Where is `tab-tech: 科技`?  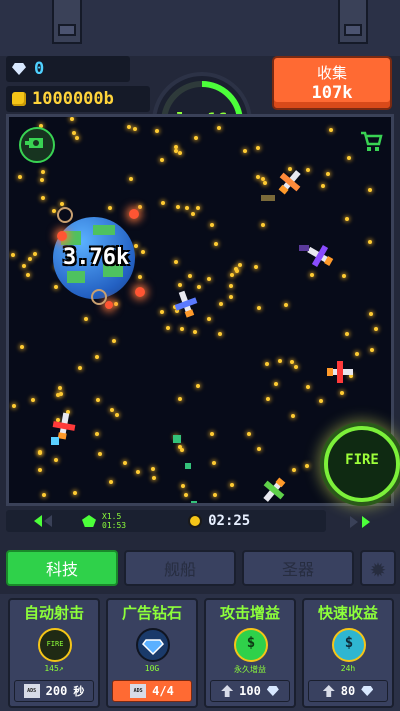 tab-tech: 科技 is located at coordinates (62, 568).